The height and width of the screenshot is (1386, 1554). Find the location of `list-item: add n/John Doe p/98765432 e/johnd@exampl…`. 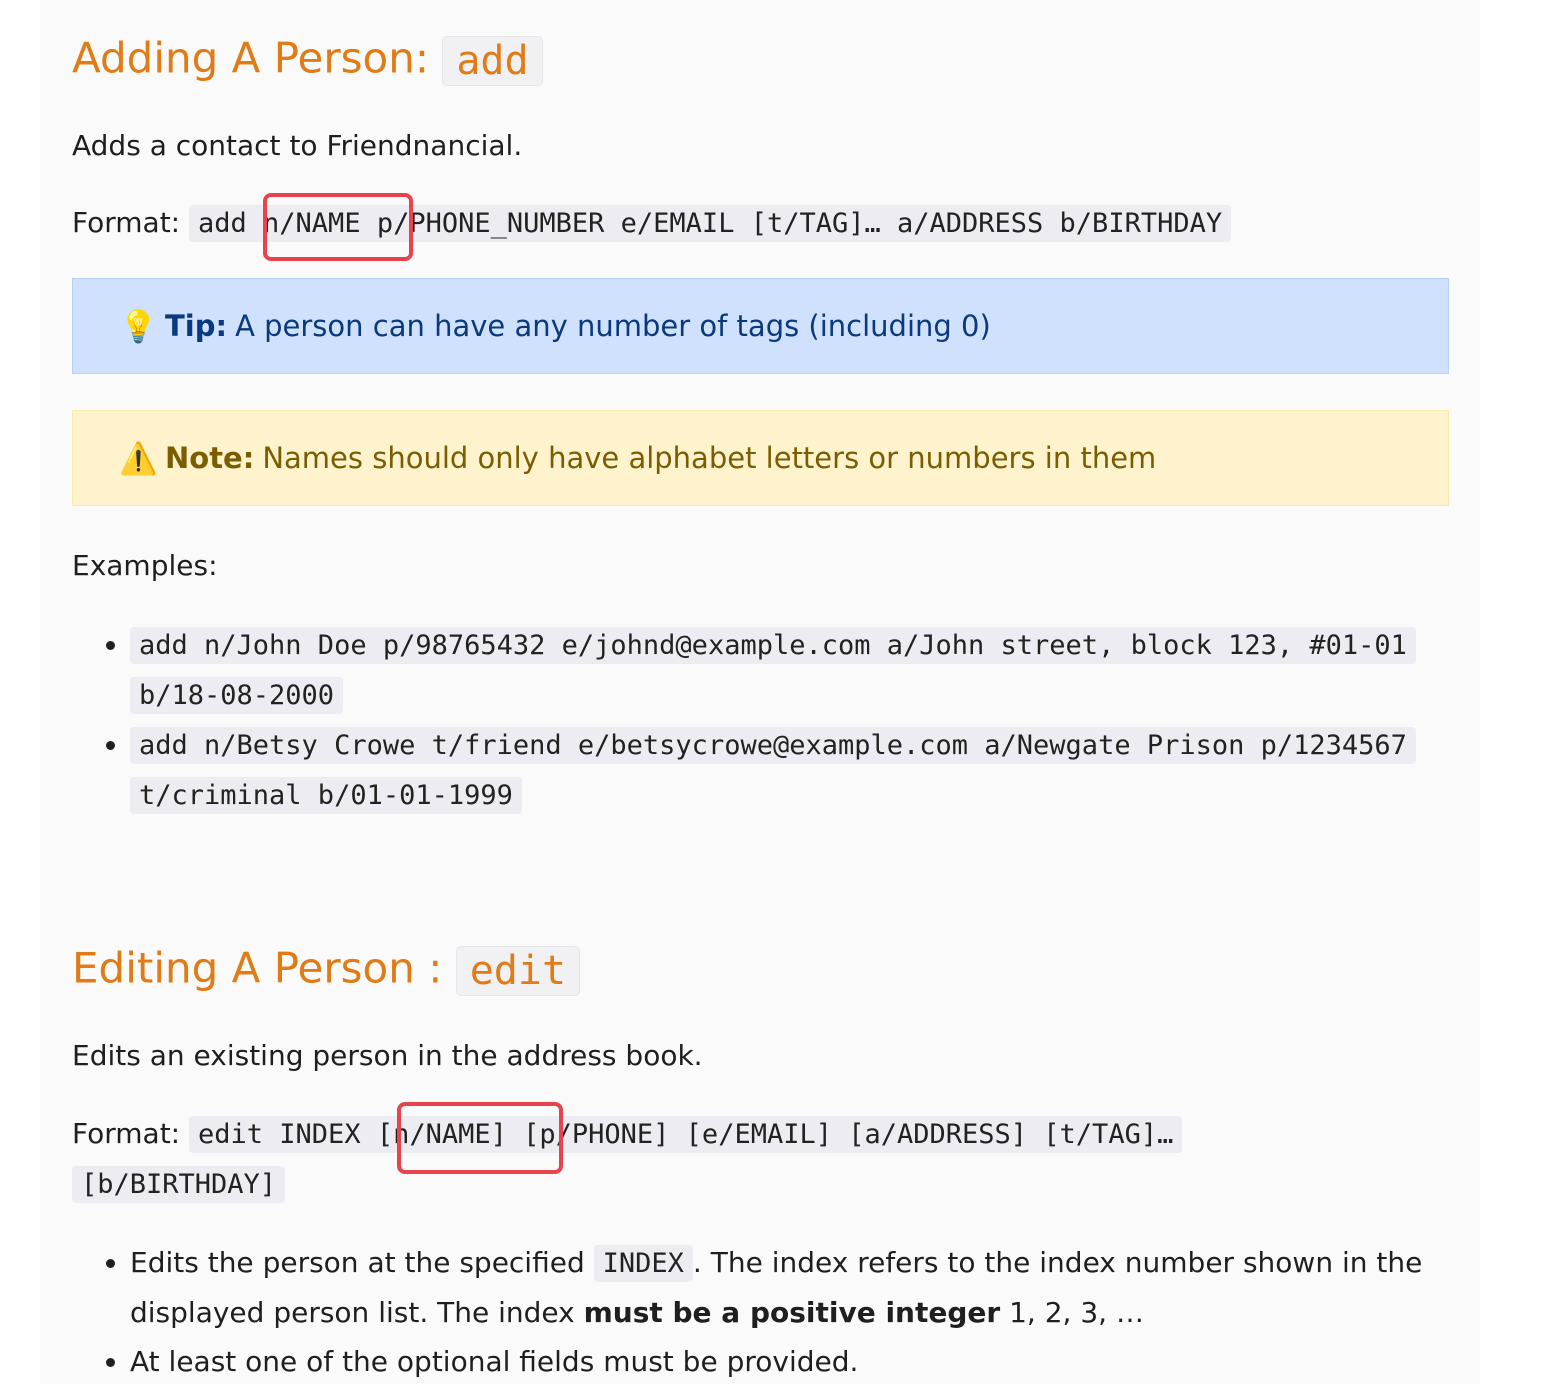

list-item: add n/John Doe p/98765432 e/johnd@exampl… is located at coordinates (815, 670).